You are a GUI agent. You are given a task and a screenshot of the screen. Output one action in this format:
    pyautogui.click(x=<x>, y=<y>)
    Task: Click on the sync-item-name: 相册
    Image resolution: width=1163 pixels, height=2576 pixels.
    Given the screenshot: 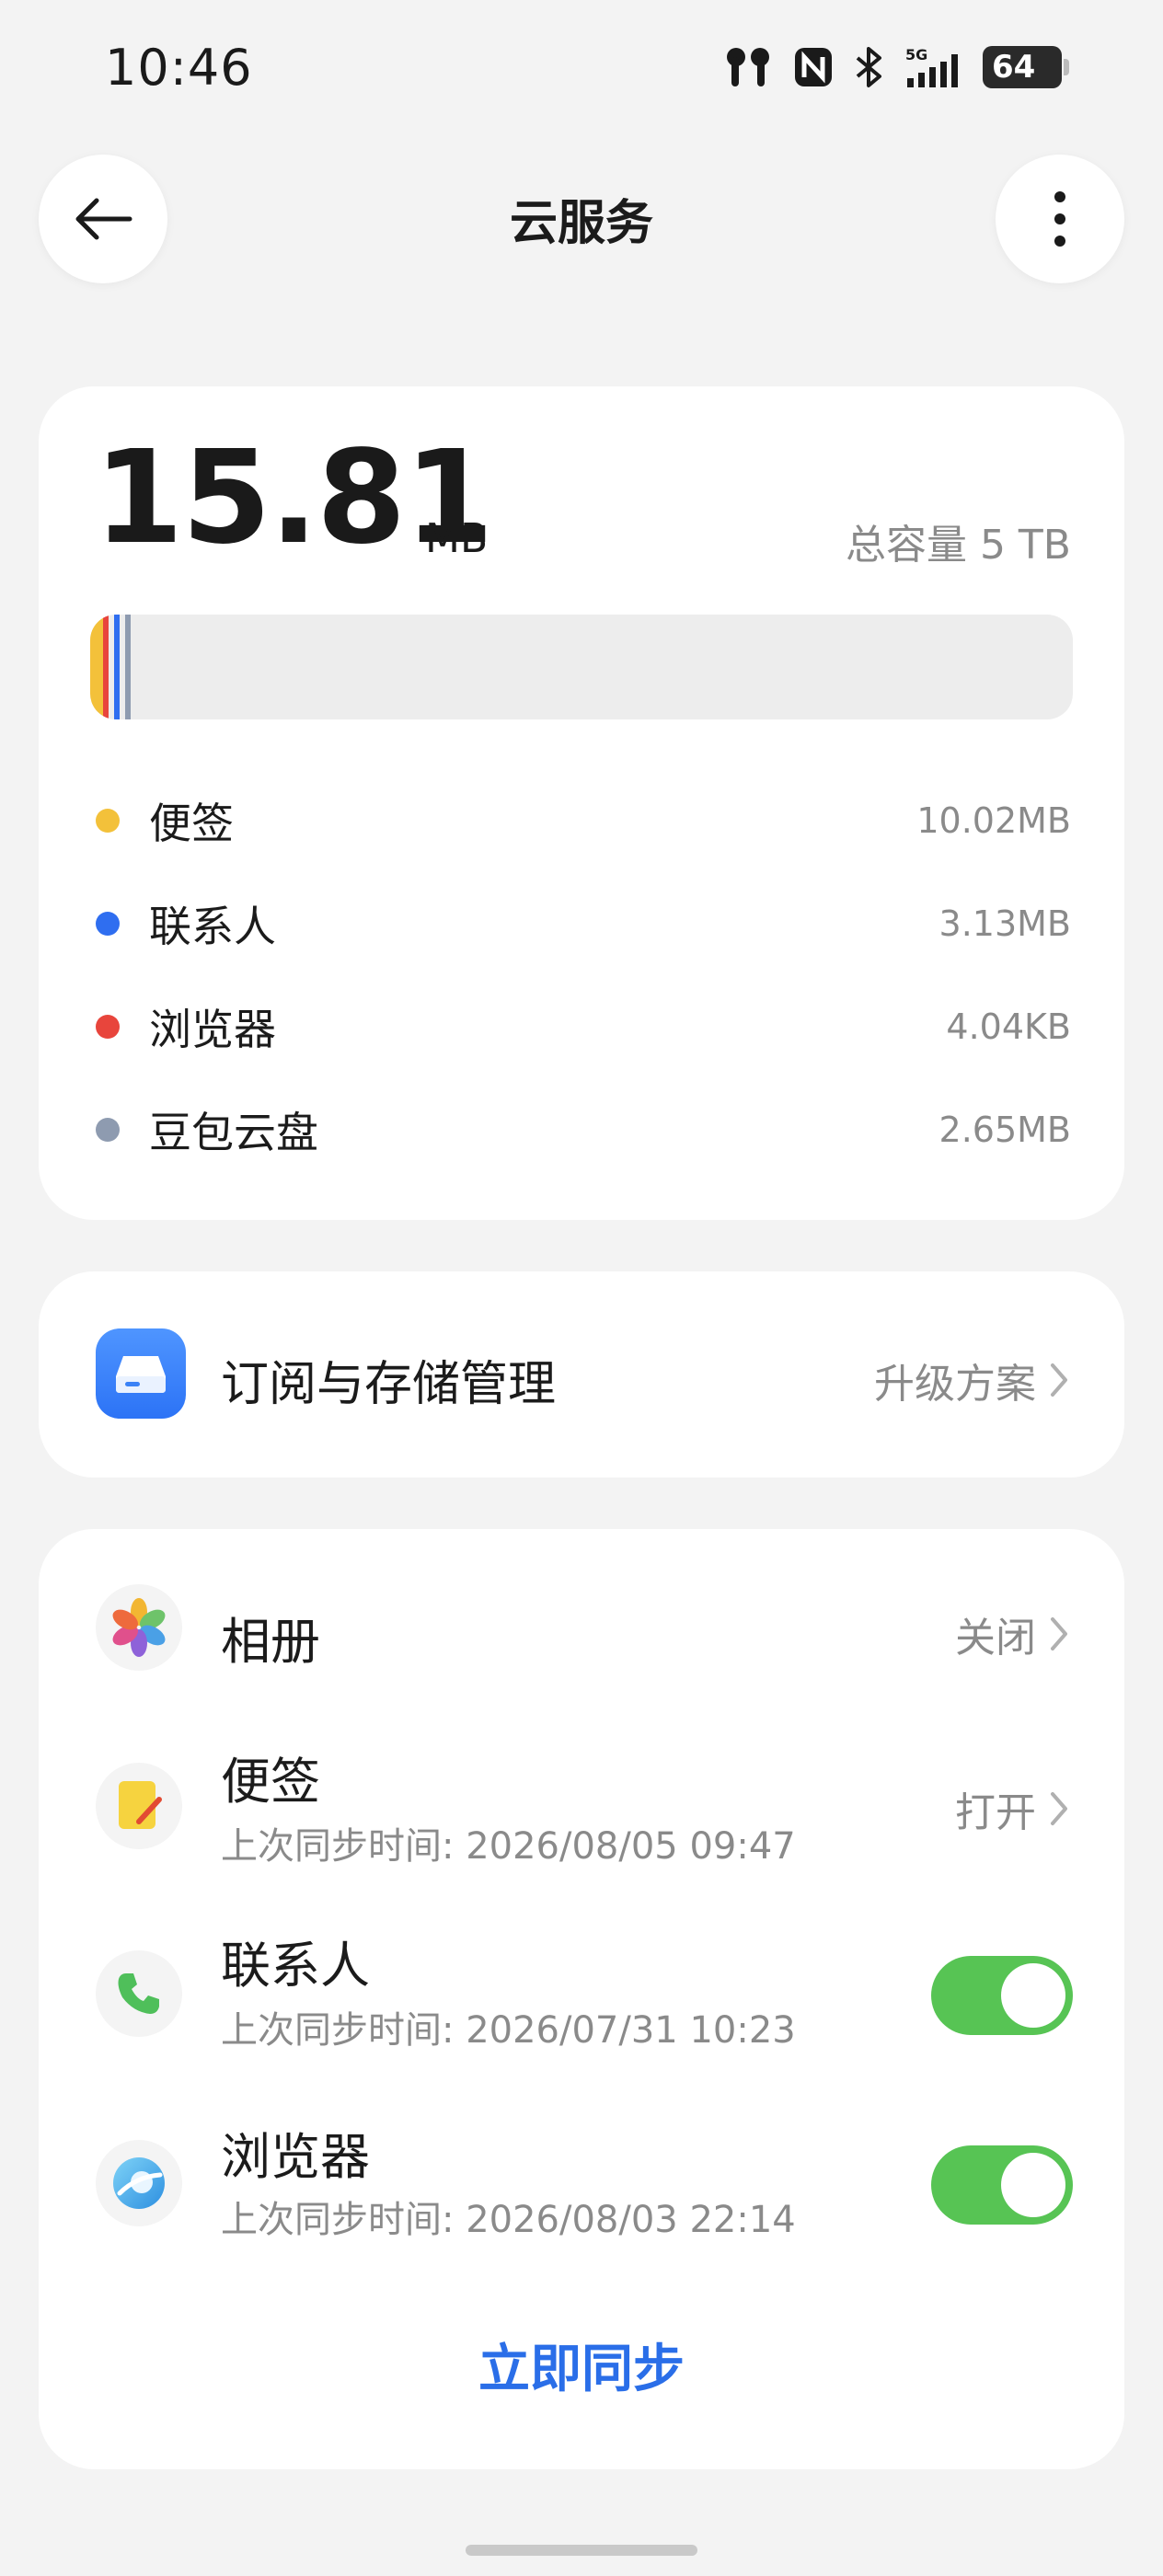 What is the action you would take?
    pyautogui.click(x=270, y=1642)
    